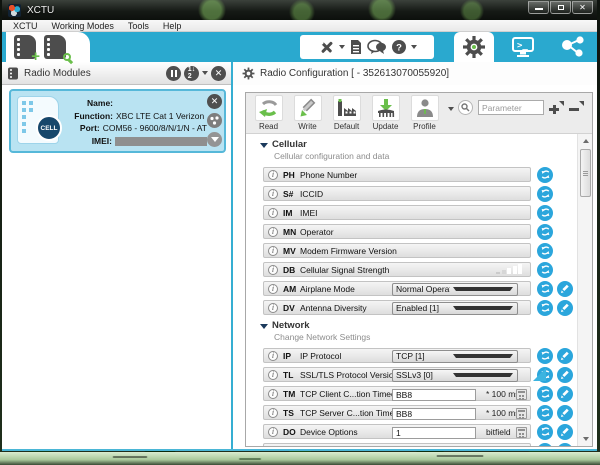  I want to click on discover-module-icon, so click(57, 48).